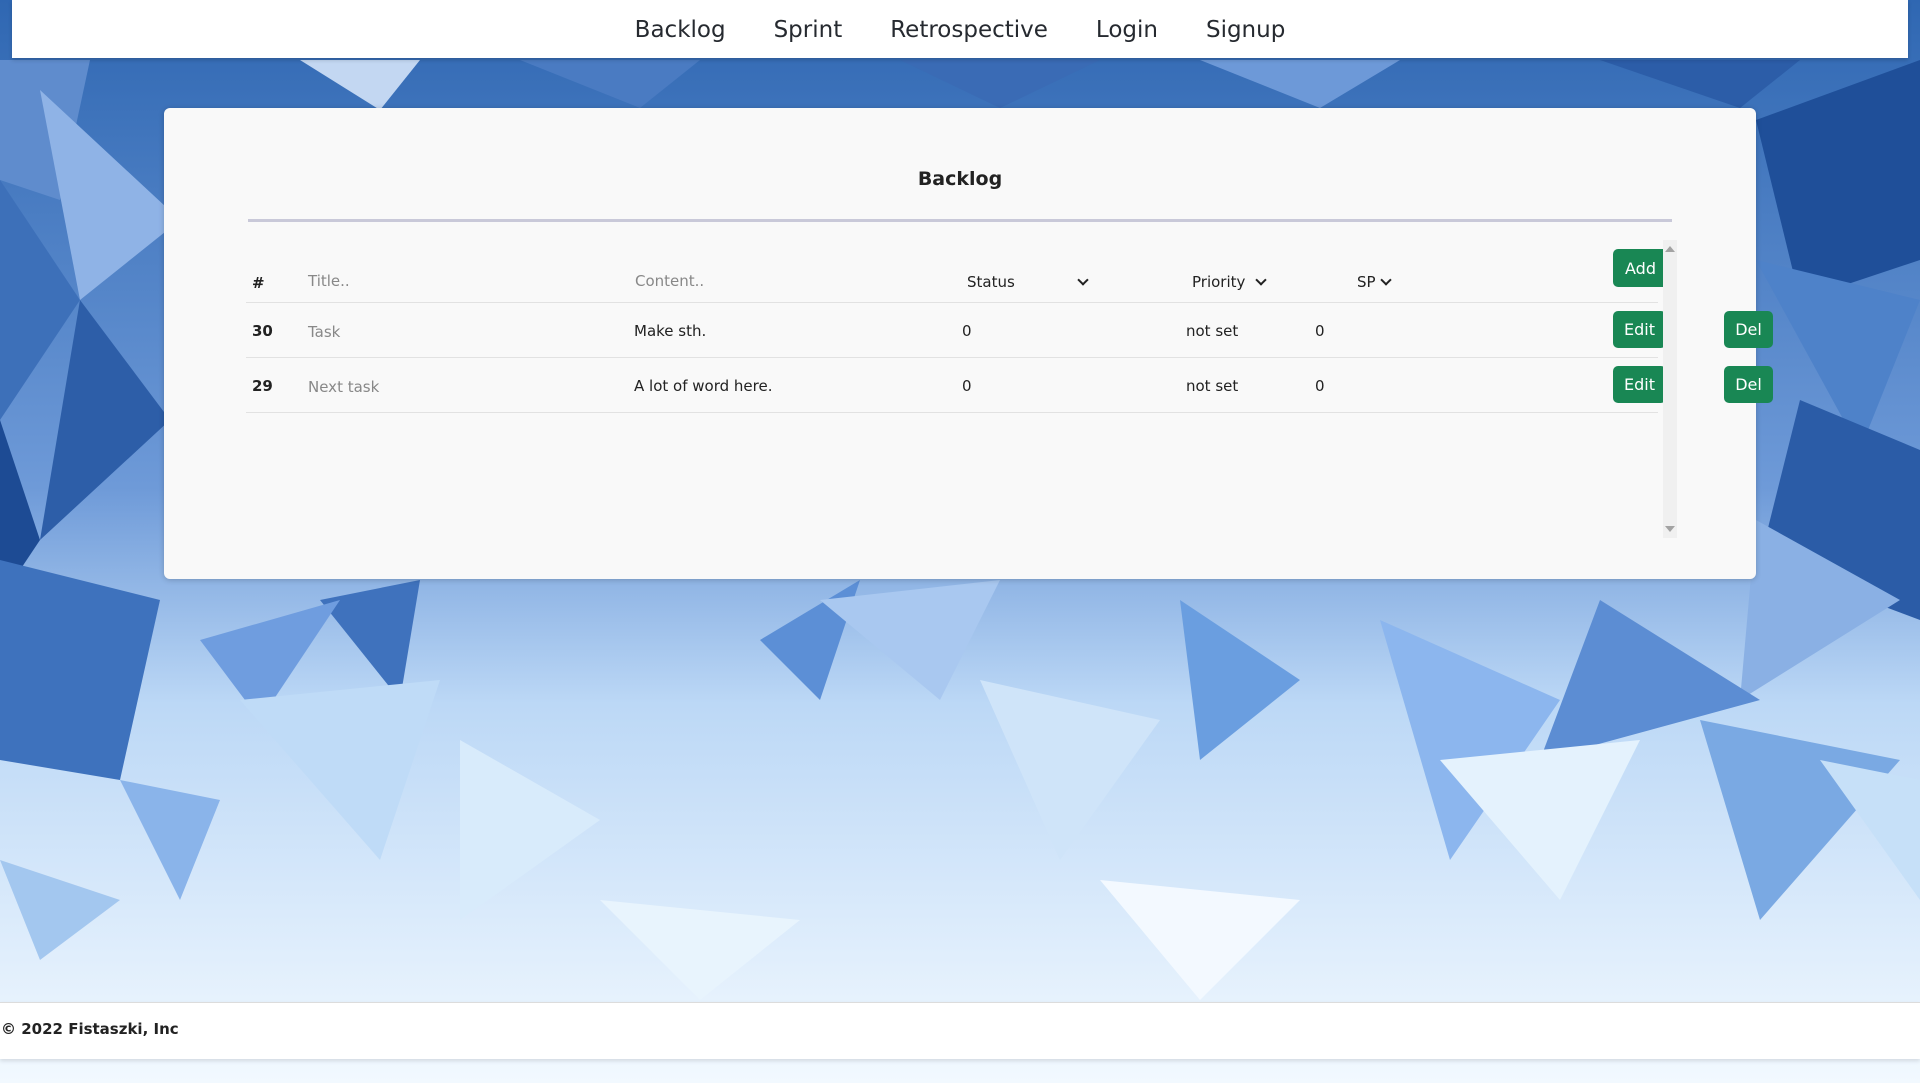 The width and height of the screenshot is (1920, 1083). Describe the element at coordinates (991, 282) in the screenshot. I see `status-select-label: Status` at that location.